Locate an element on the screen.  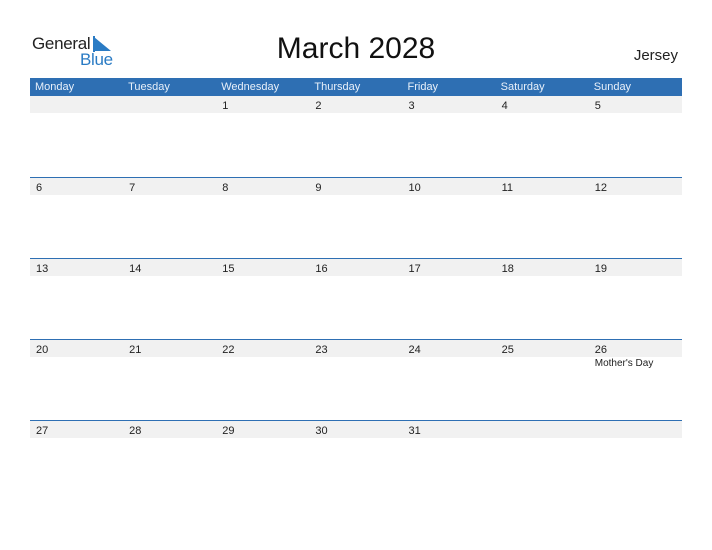
day-number: 15 is located at coordinates (228, 269).